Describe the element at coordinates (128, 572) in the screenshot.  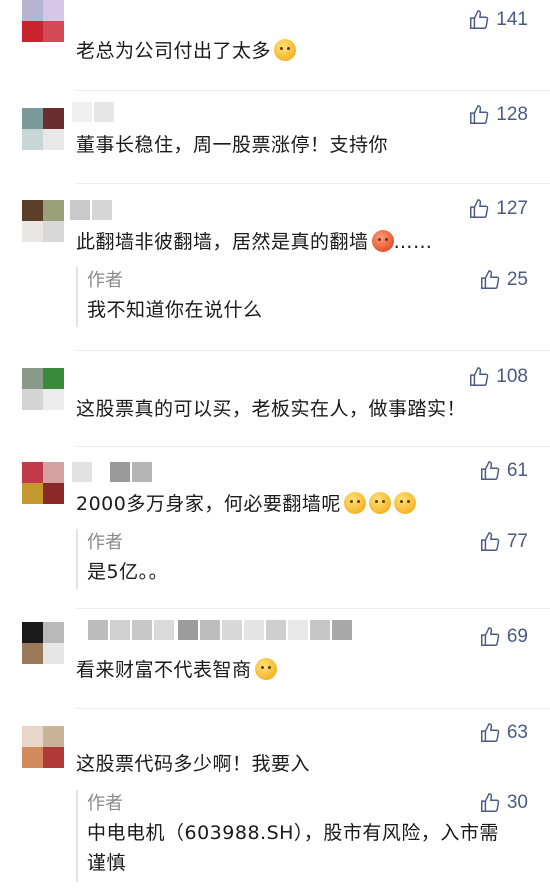
I see `reply-text: 是5亿。。` at that location.